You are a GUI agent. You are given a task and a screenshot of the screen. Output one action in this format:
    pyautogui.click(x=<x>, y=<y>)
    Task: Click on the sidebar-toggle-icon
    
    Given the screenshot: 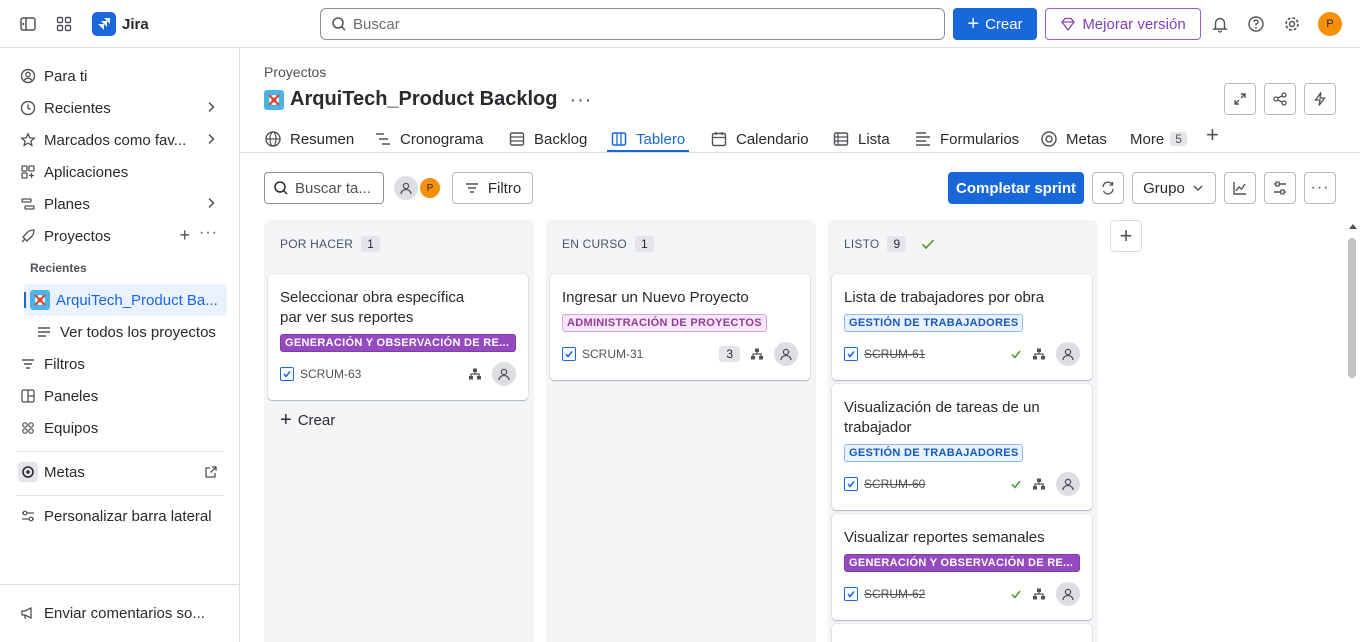 What is the action you would take?
    pyautogui.click(x=28, y=24)
    